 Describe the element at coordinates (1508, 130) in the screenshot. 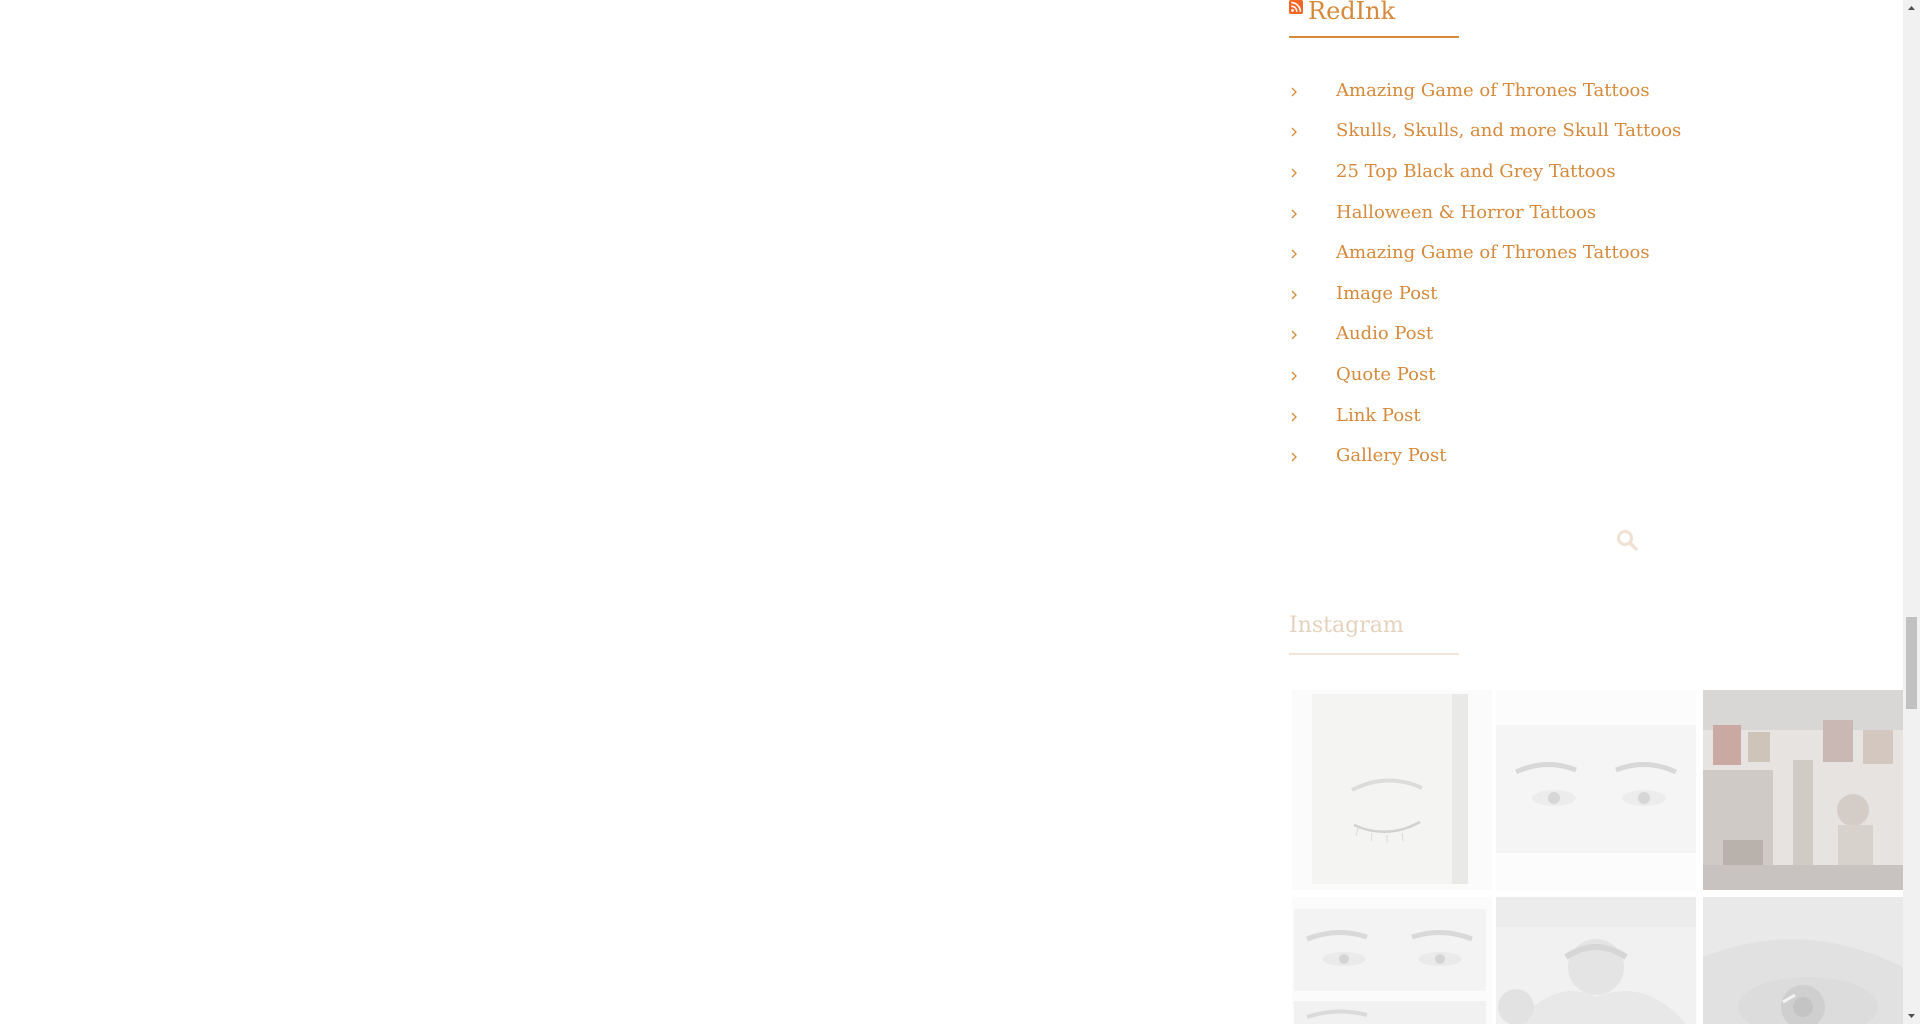

I see `rss-item-link: Skulls, Skulls, and more Skull Tattoos` at that location.